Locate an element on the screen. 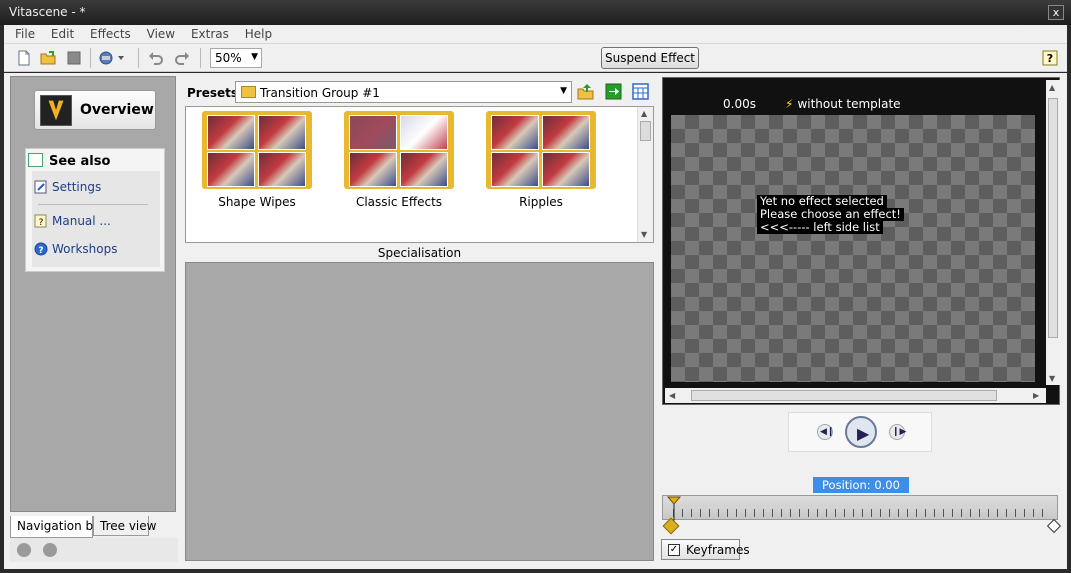  preset-list-scrollbar: ▲ ▼ is located at coordinates (645, 174).